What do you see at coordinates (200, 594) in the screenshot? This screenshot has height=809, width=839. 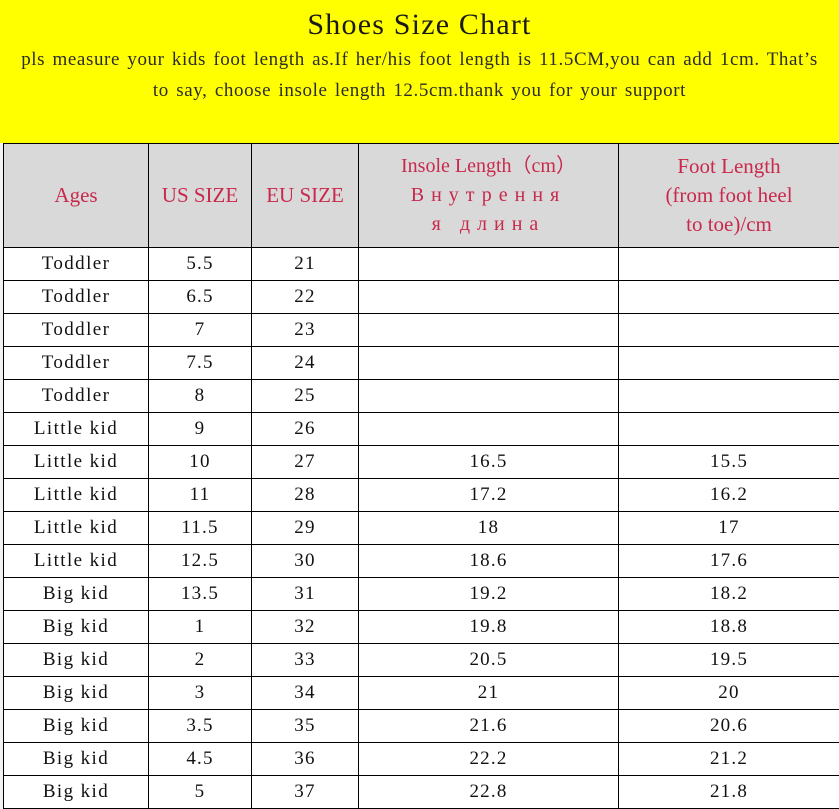 I see `cell-us-size: 13.5` at bounding box center [200, 594].